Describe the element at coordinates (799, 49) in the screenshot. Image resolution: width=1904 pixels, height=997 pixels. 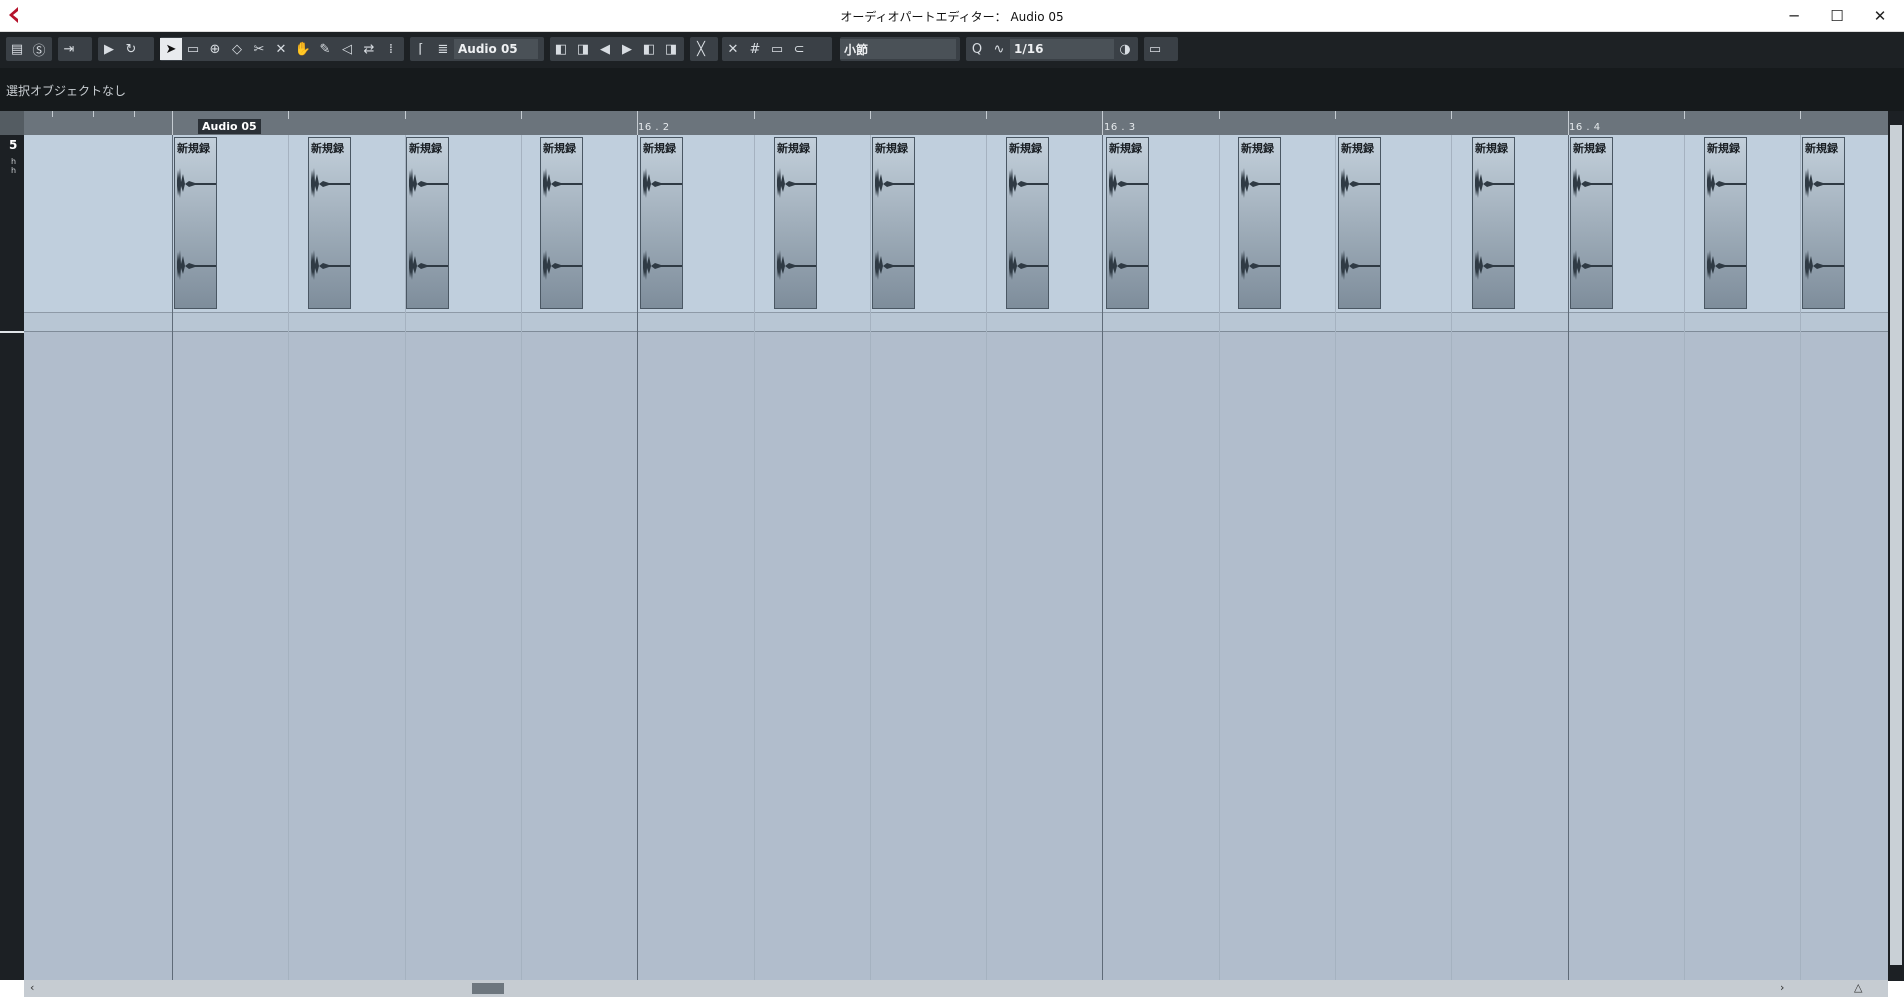
I see `cursor-snap-icon: ⊂` at that location.